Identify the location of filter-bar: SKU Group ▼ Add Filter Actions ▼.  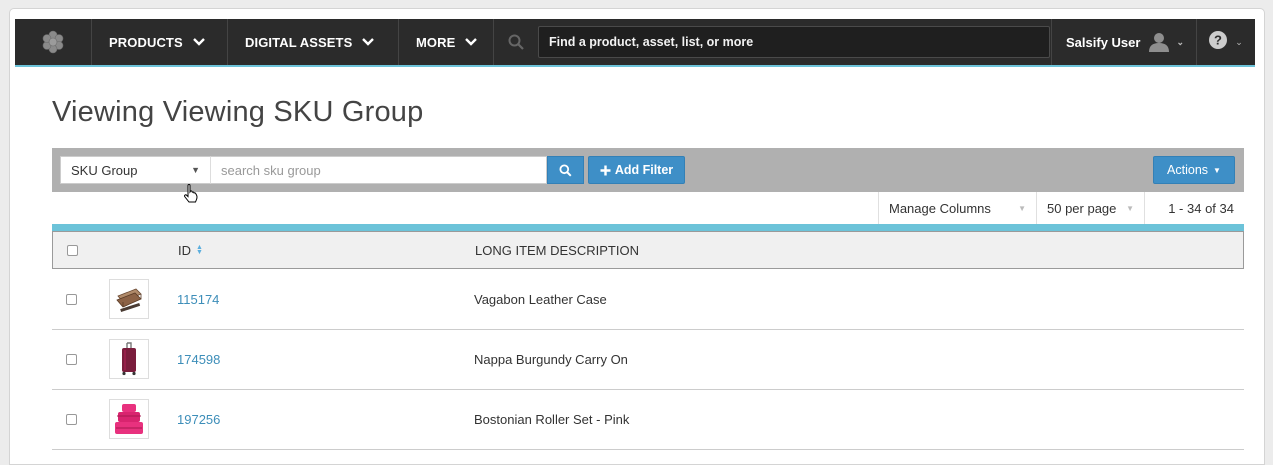
(648, 170).